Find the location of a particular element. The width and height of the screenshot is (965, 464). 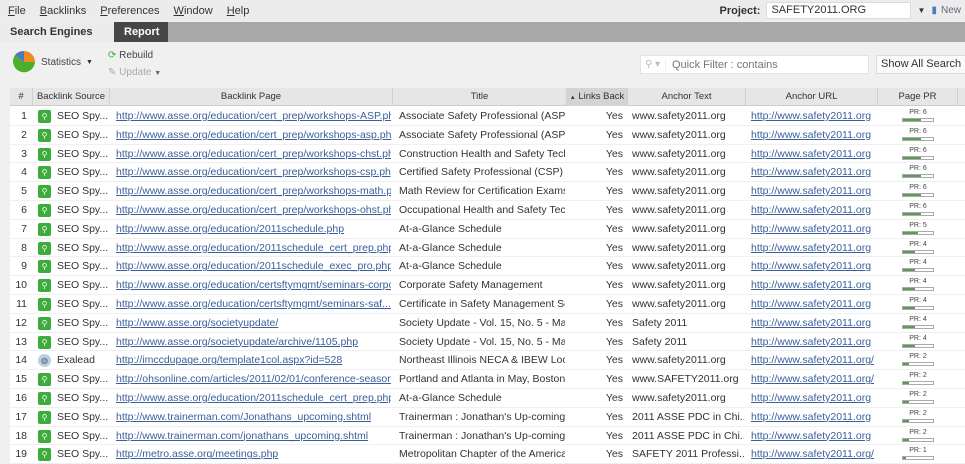

page-pr-label: PR: 6 is located at coordinates (918, 112).